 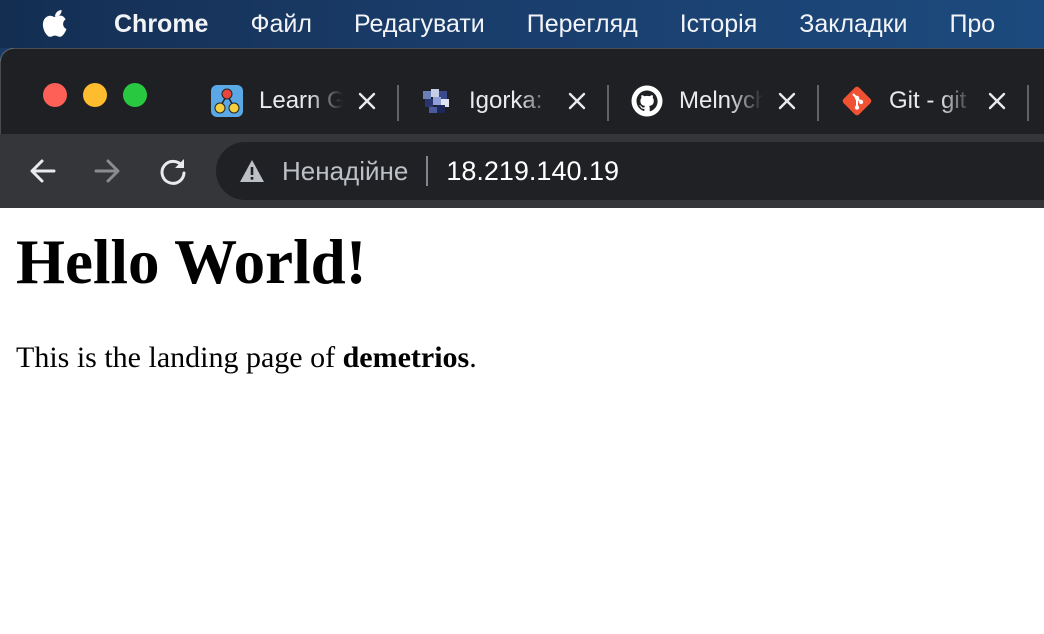 What do you see at coordinates (56, 24) in the screenshot?
I see `apple-logo-icon` at bounding box center [56, 24].